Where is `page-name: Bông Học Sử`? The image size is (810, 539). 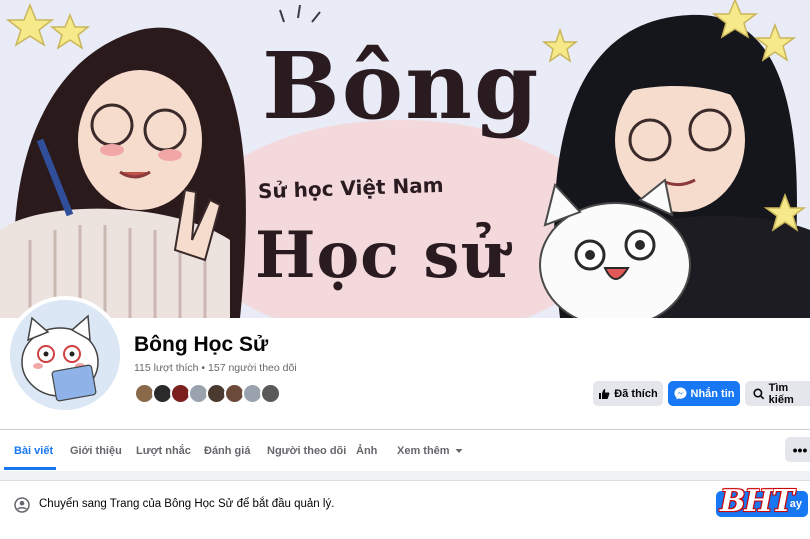
page-name: Bông Học Sử is located at coordinates (201, 344).